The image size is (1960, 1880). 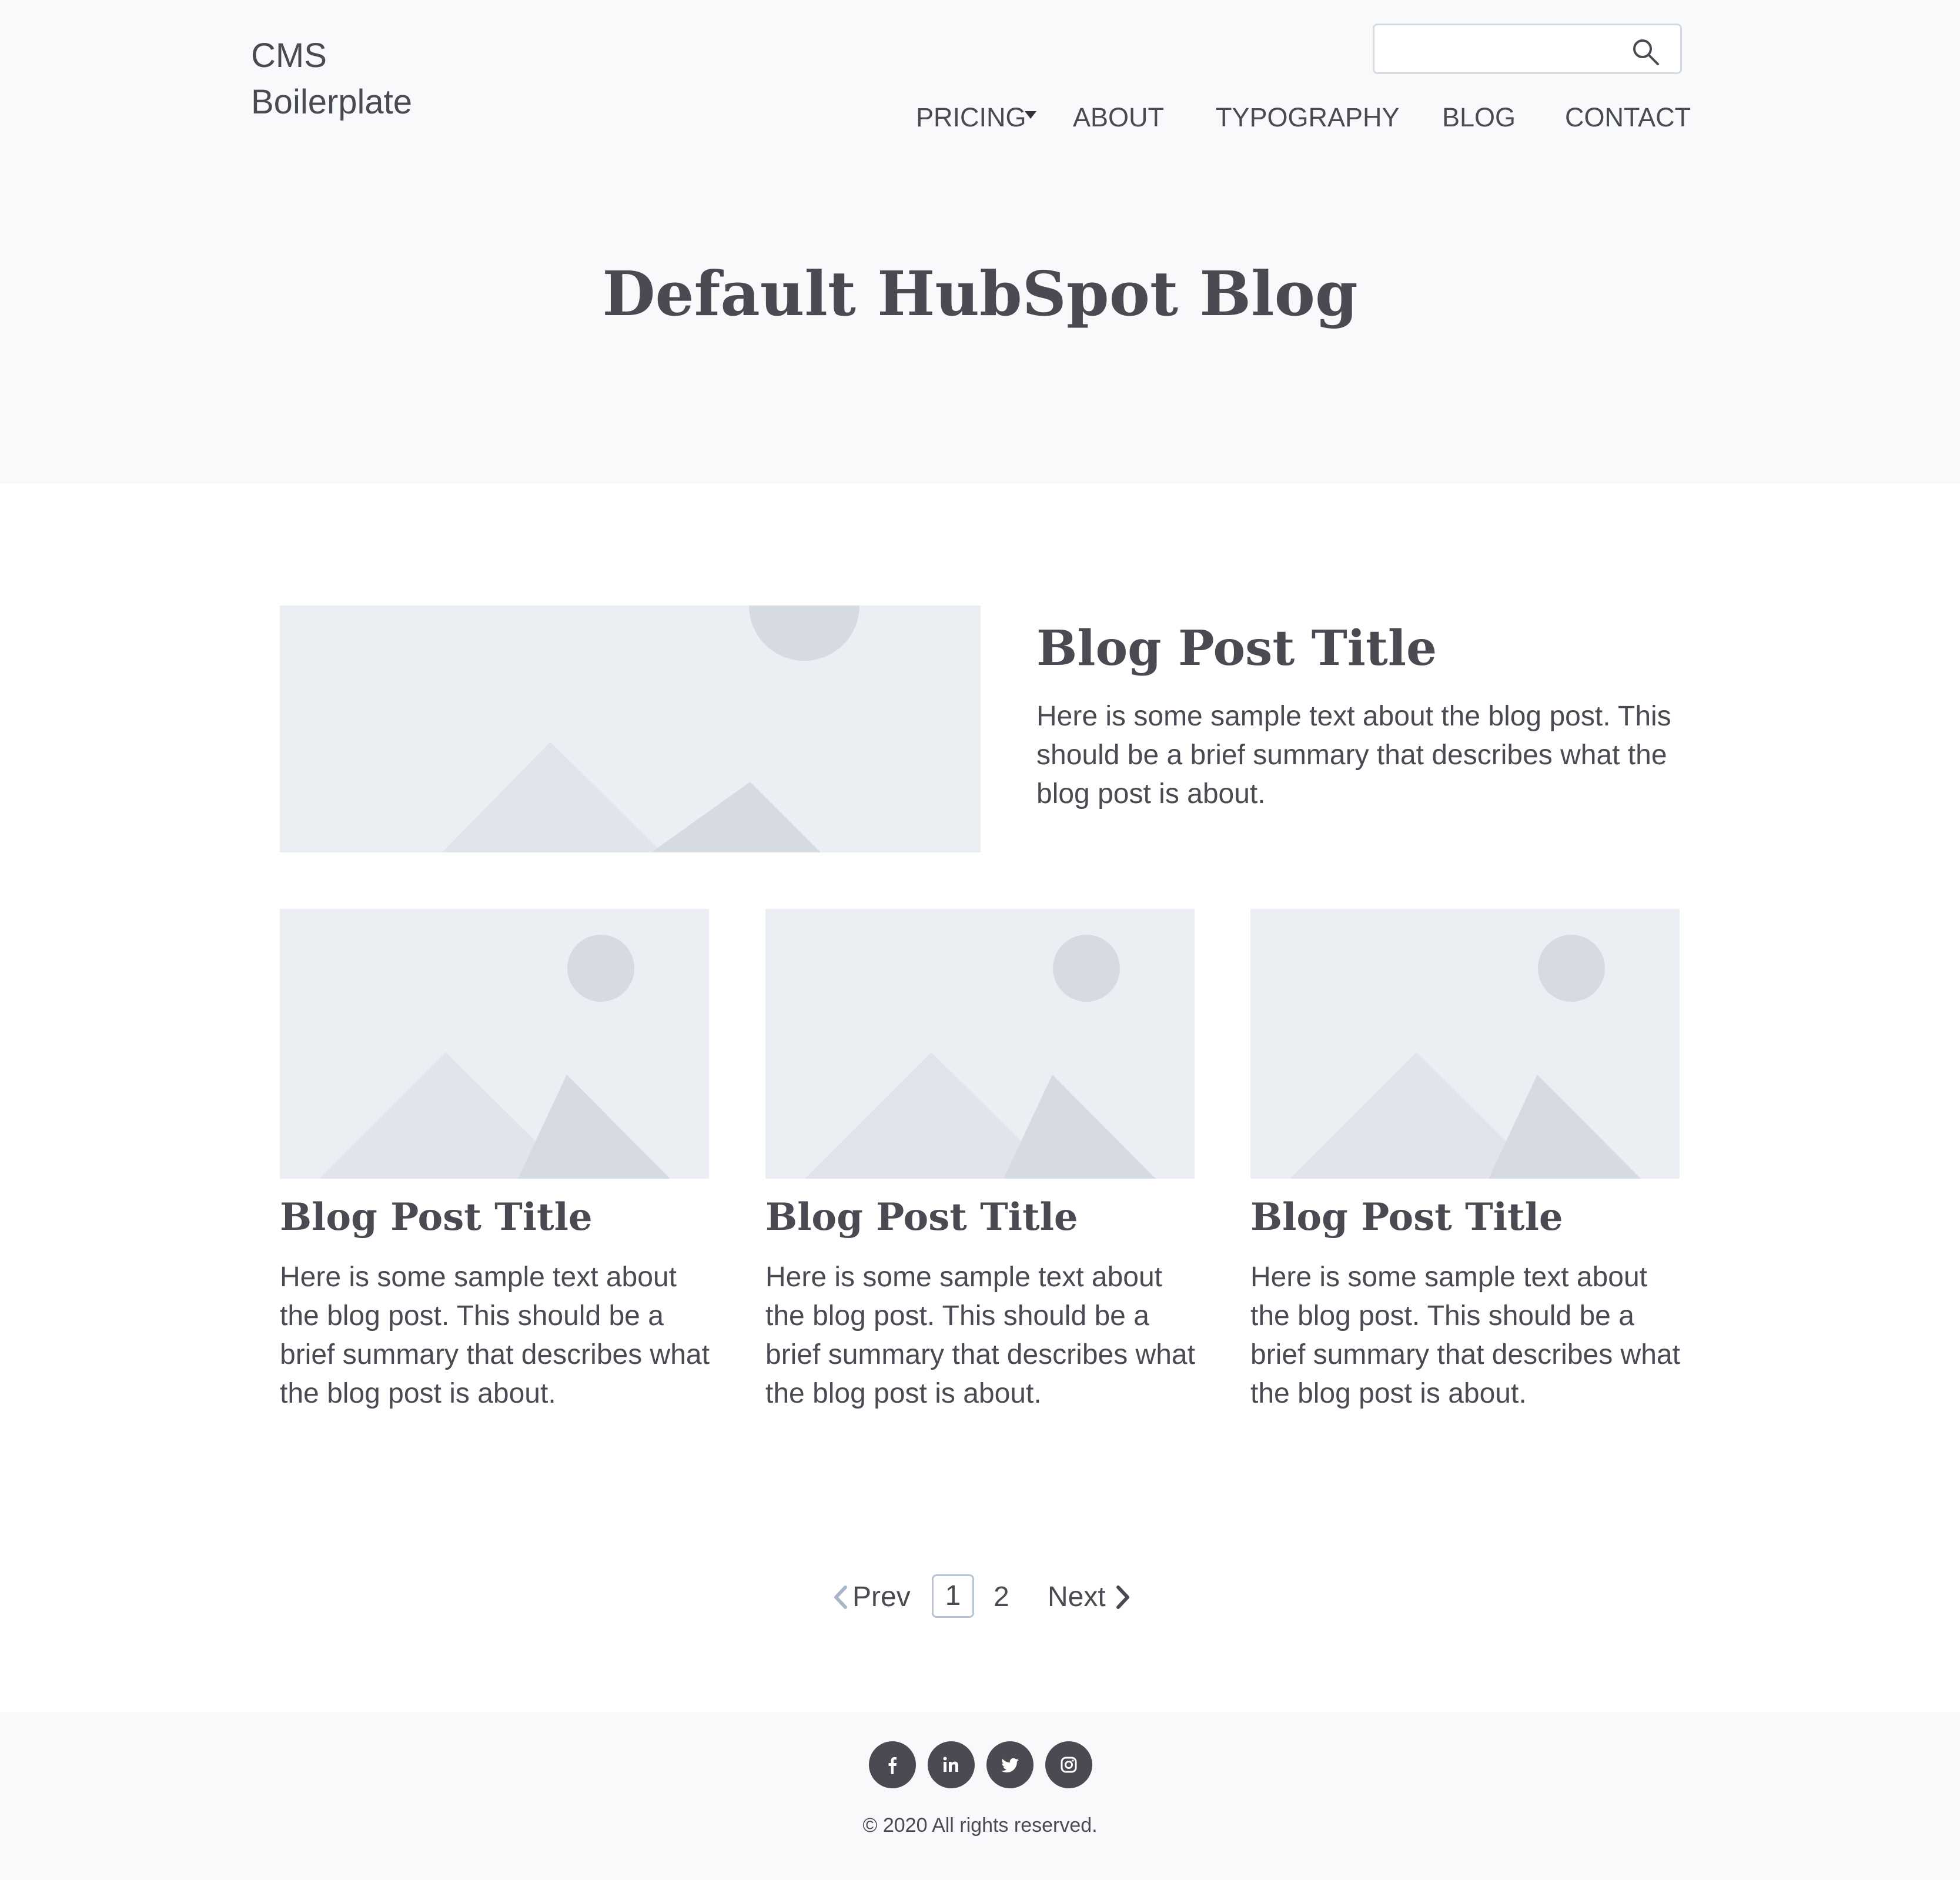 What do you see at coordinates (953, 1596) in the screenshot?
I see `pagination-page-current: 1` at bounding box center [953, 1596].